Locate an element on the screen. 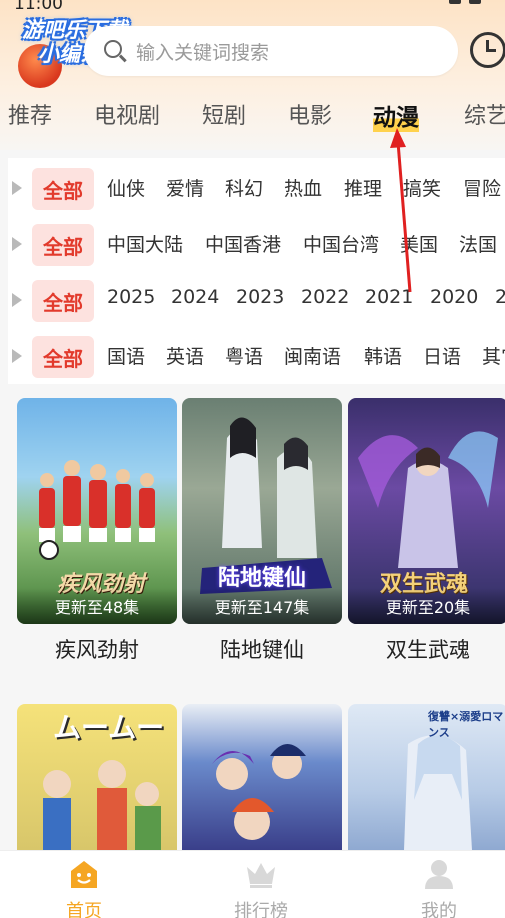  filter-option: 国语 is located at coordinates (126, 355).